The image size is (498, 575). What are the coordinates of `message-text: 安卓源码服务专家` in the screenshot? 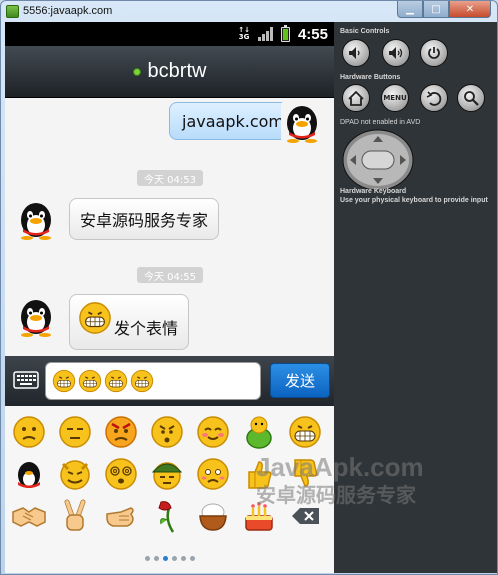 It's located at (144, 220).